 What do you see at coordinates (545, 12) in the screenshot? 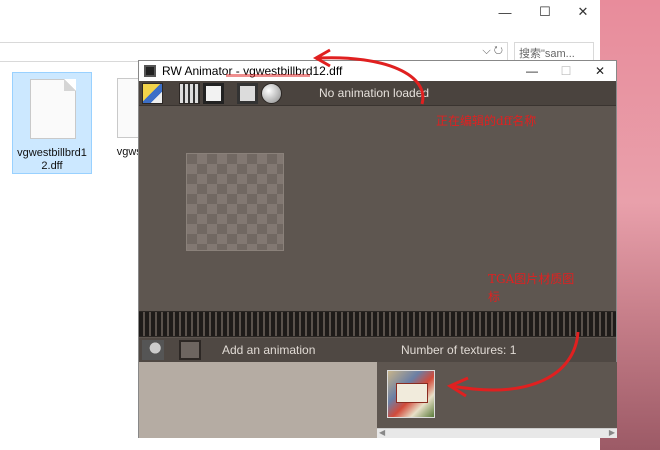
I see `explorer-maximize-button: ☐` at bounding box center [545, 12].